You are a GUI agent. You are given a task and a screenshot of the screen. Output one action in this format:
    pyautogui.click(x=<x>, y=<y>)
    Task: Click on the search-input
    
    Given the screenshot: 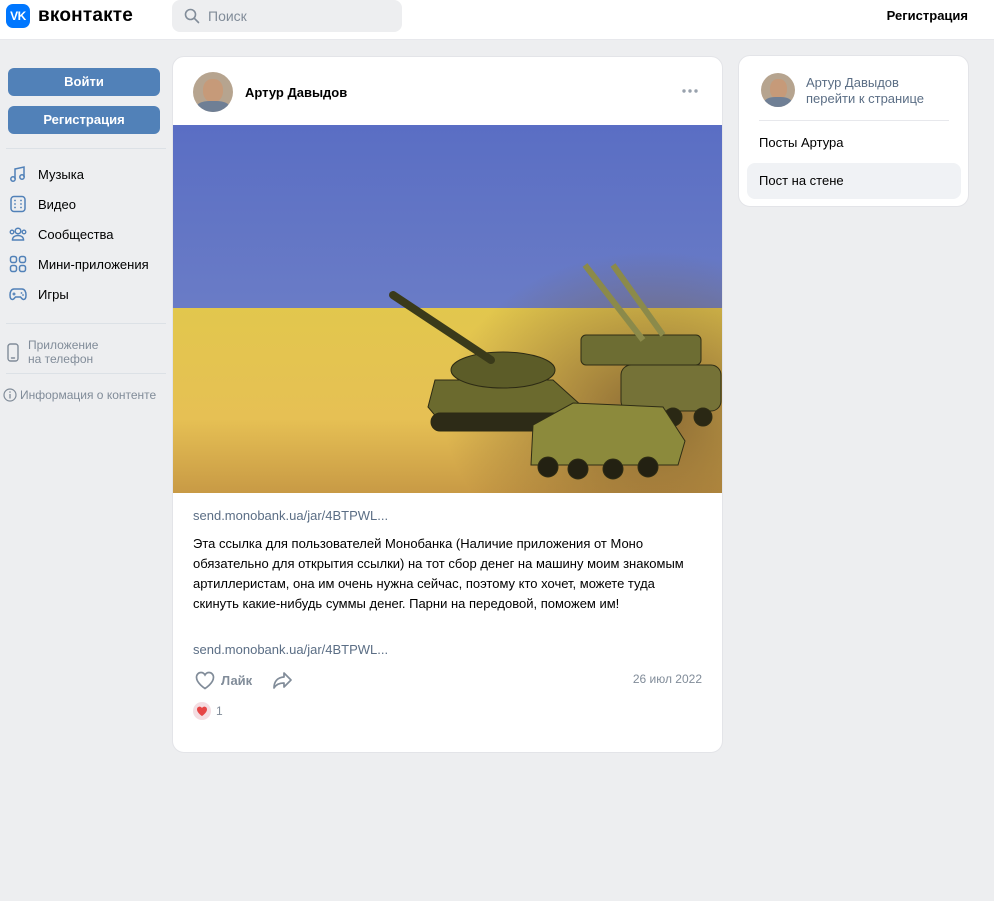 What is the action you would take?
    pyautogui.click(x=303, y=16)
    